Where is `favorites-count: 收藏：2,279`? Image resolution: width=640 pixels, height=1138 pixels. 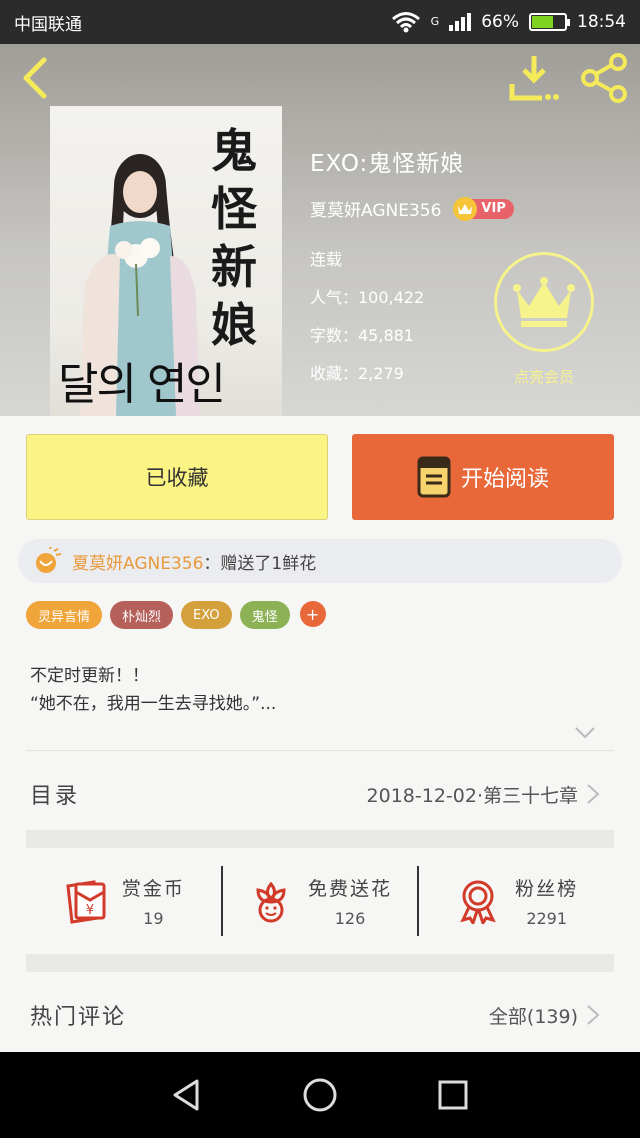 favorites-count: 收藏：2,279 is located at coordinates (357, 373).